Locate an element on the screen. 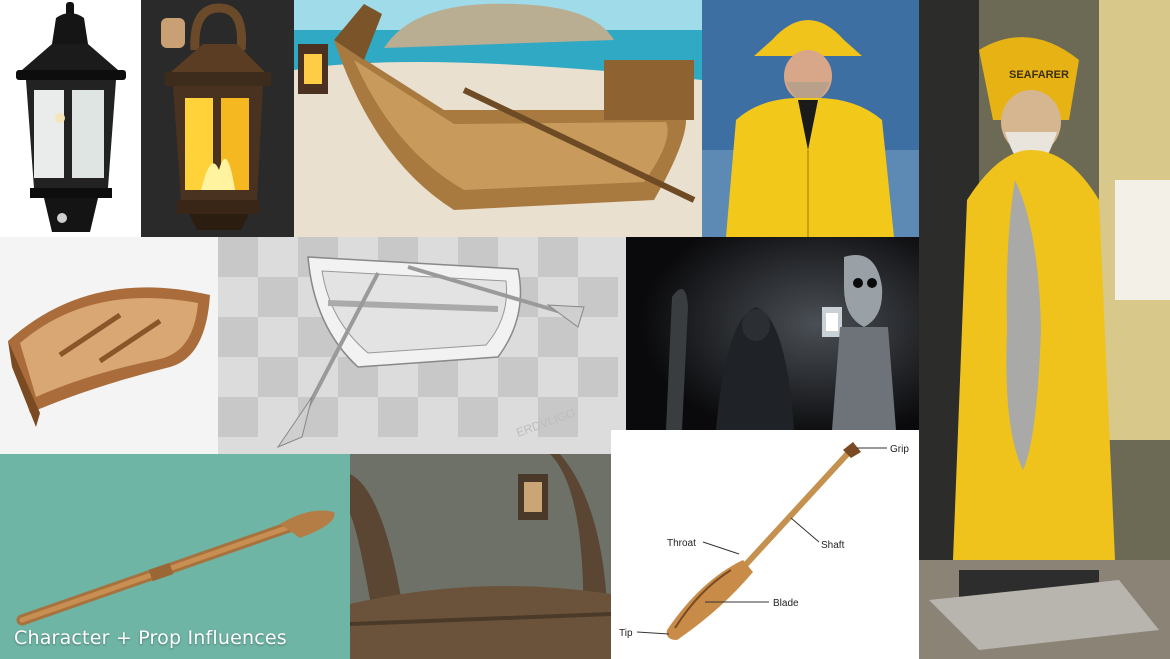 Image resolution: width=1170 pixels, height=659 pixels. grim-reaper-image is located at coordinates (772, 333).